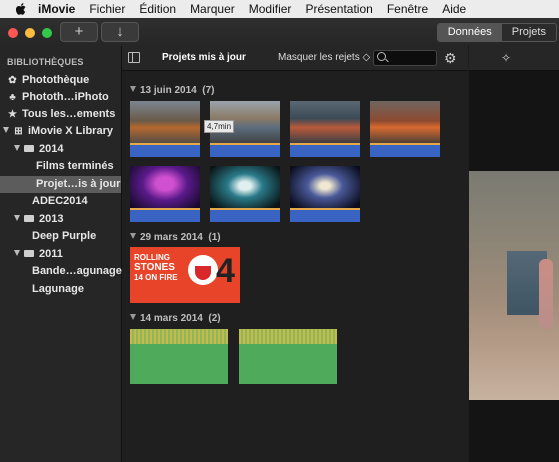 The image size is (559, 462). Describe the element at coordinates (70, 131) in the screenshot. I see `sidebar-item-label: iMovie X Library` at that location.